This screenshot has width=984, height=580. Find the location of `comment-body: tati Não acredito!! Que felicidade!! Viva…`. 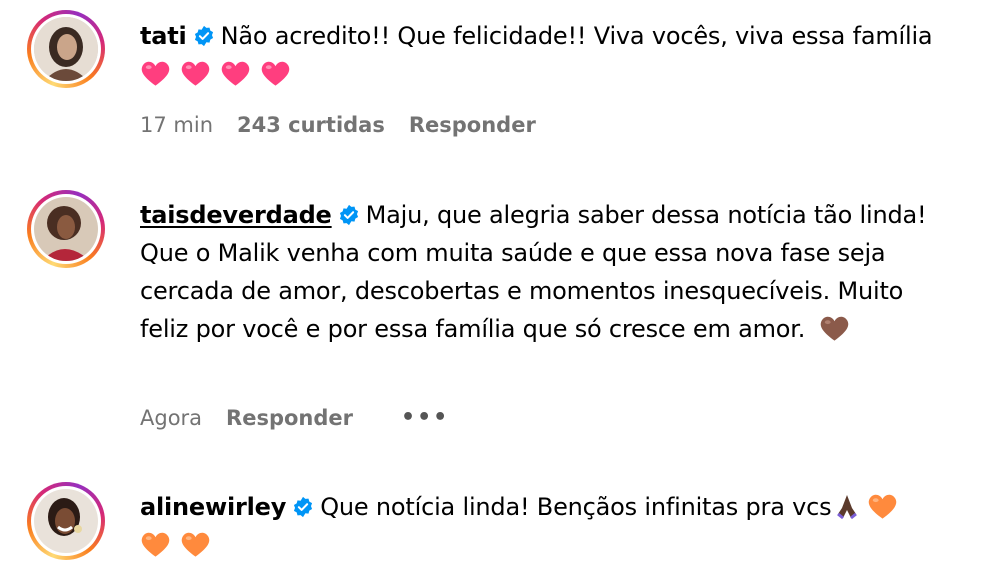

comment-body: tati Não acredito!! Que felicidade!! Viva… is located at coordinates (550, 55).